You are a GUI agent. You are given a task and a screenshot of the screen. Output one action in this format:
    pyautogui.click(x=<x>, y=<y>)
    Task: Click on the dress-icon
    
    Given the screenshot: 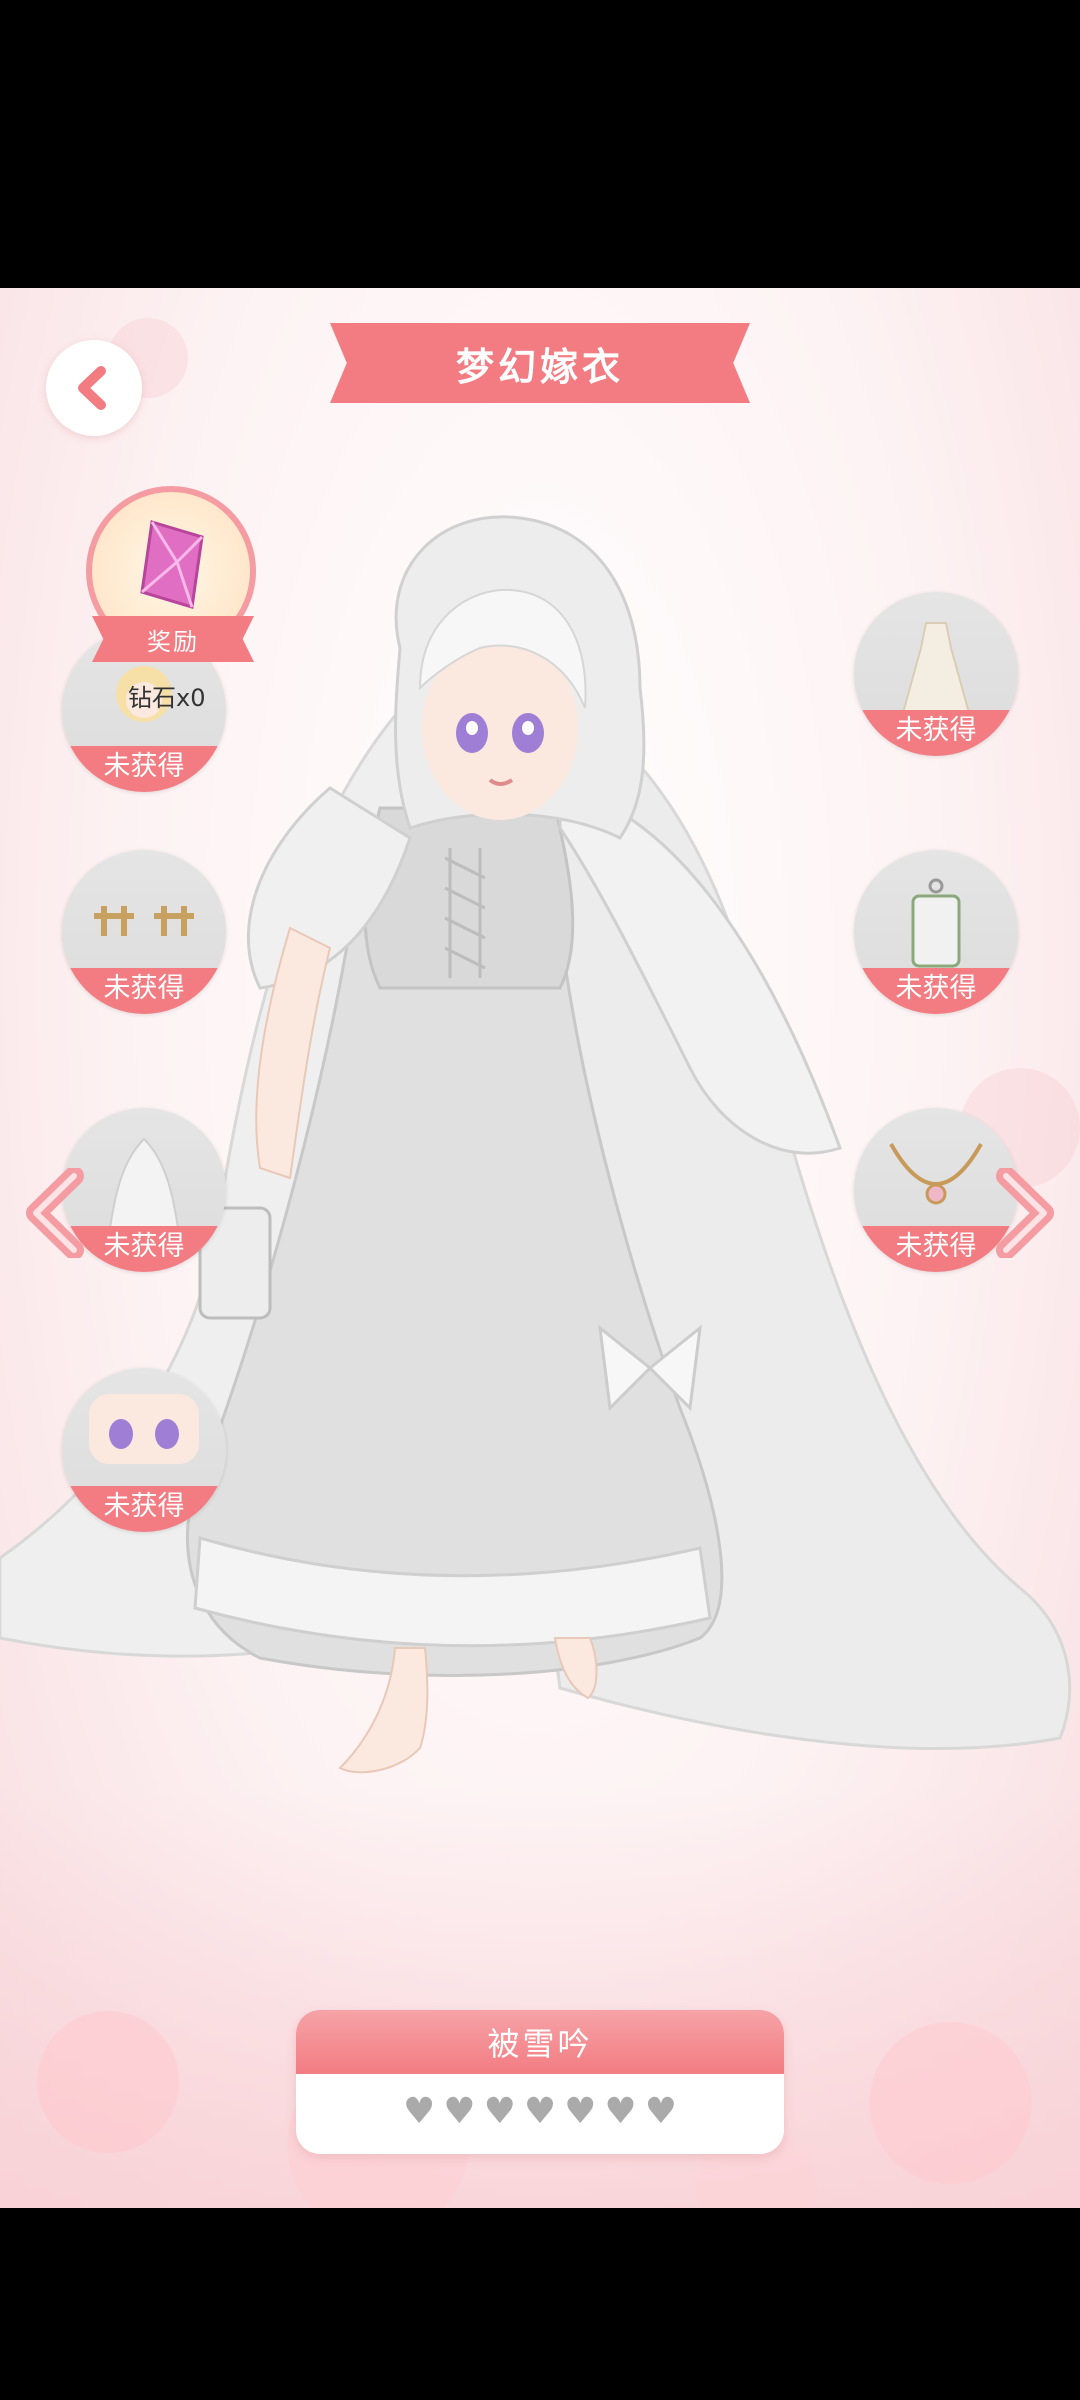 What is the action you would take?
    pyautogui.click(x=936, y=668)
    